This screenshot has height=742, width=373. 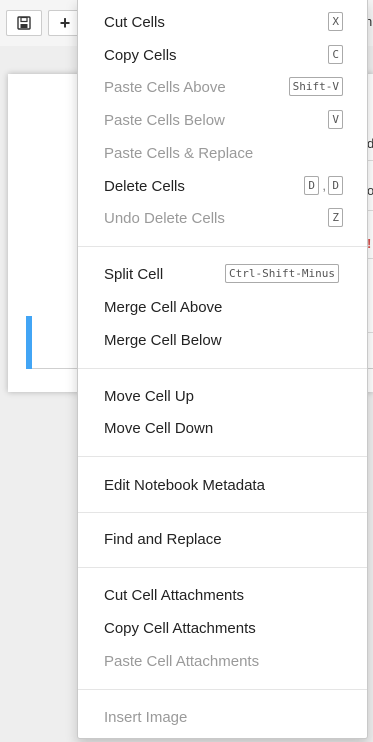 I want to click on menu-item-paste-cells-replace: Paste Cells & Replace, so click(x=222, y=153).